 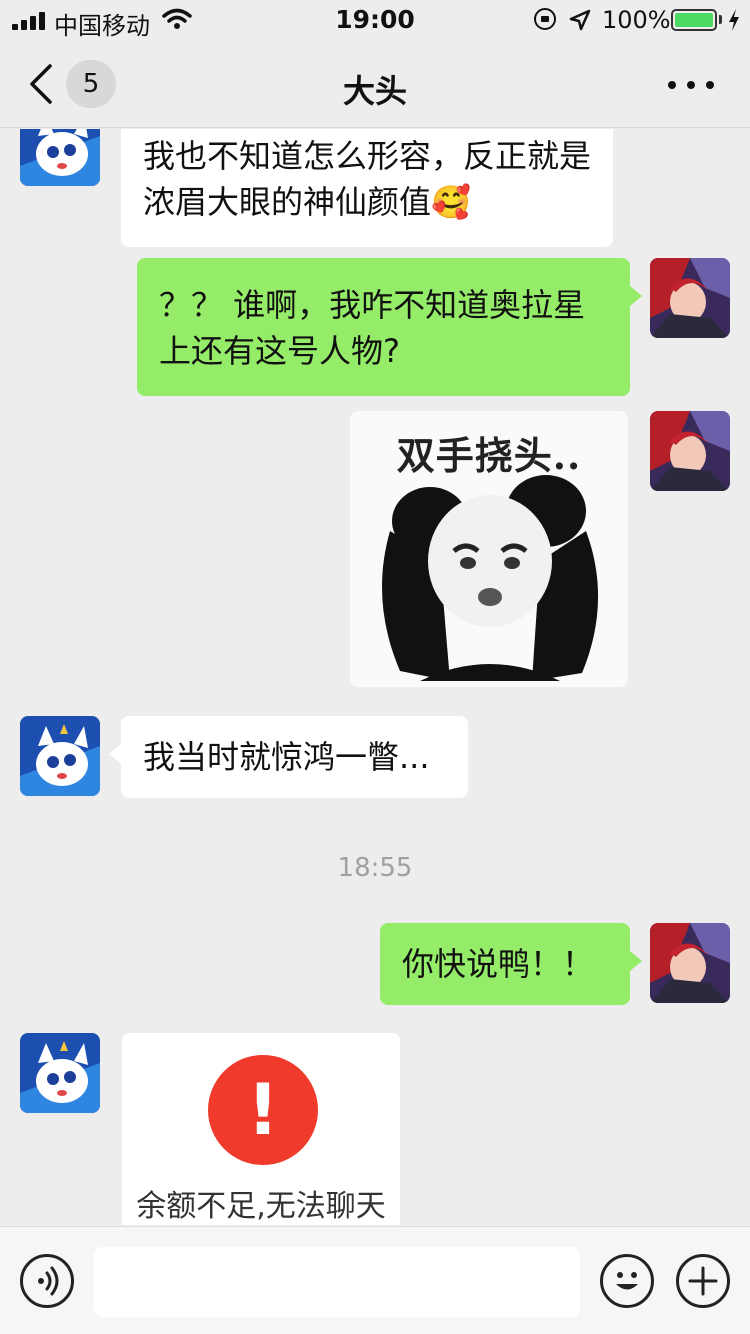 I want to click on message-timestamp: 18:55, so click(x=375, y=868).